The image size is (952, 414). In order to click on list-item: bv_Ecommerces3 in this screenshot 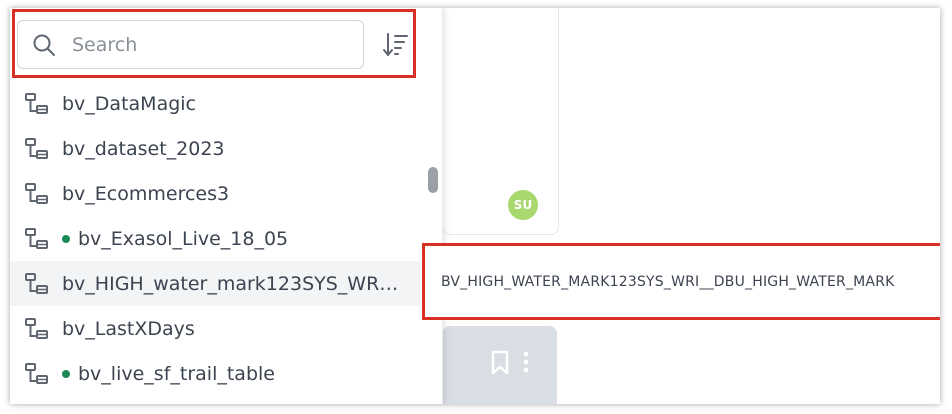, I will do `click(215, 193)`.